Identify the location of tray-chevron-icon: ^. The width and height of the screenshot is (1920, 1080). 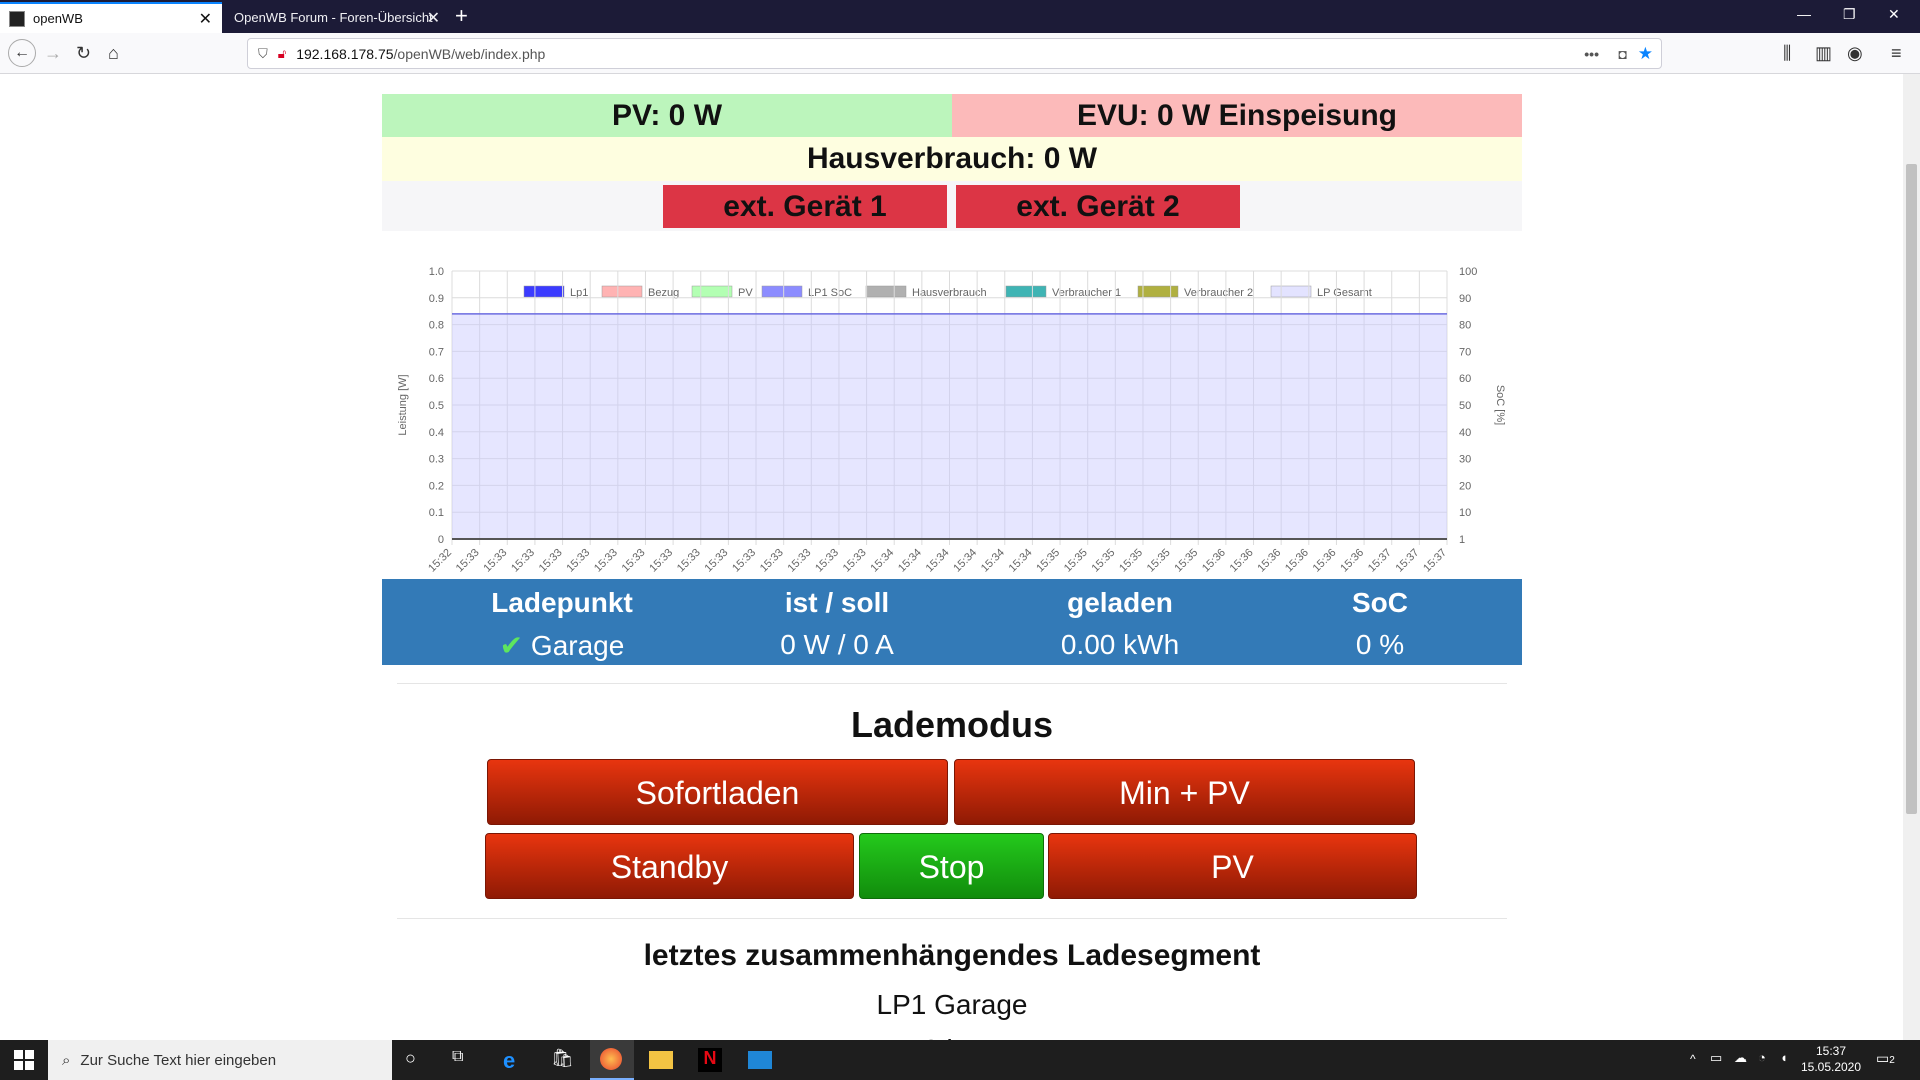
(1693, 1059).